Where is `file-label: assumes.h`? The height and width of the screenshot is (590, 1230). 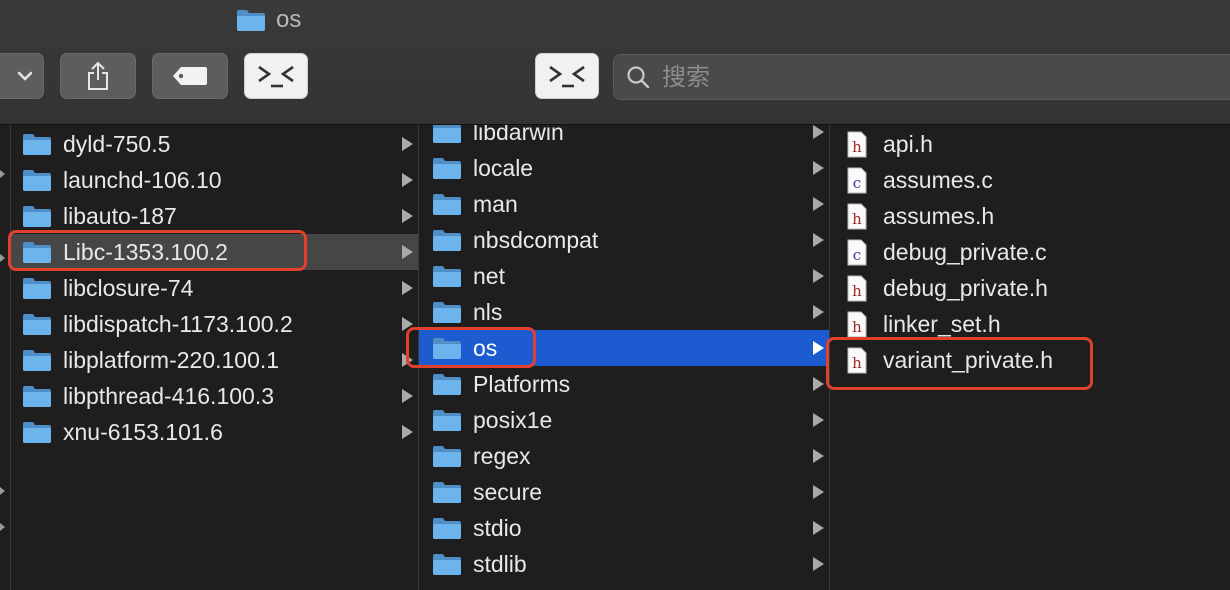 file-label: assumes.h is located at coordinates (939, 215).